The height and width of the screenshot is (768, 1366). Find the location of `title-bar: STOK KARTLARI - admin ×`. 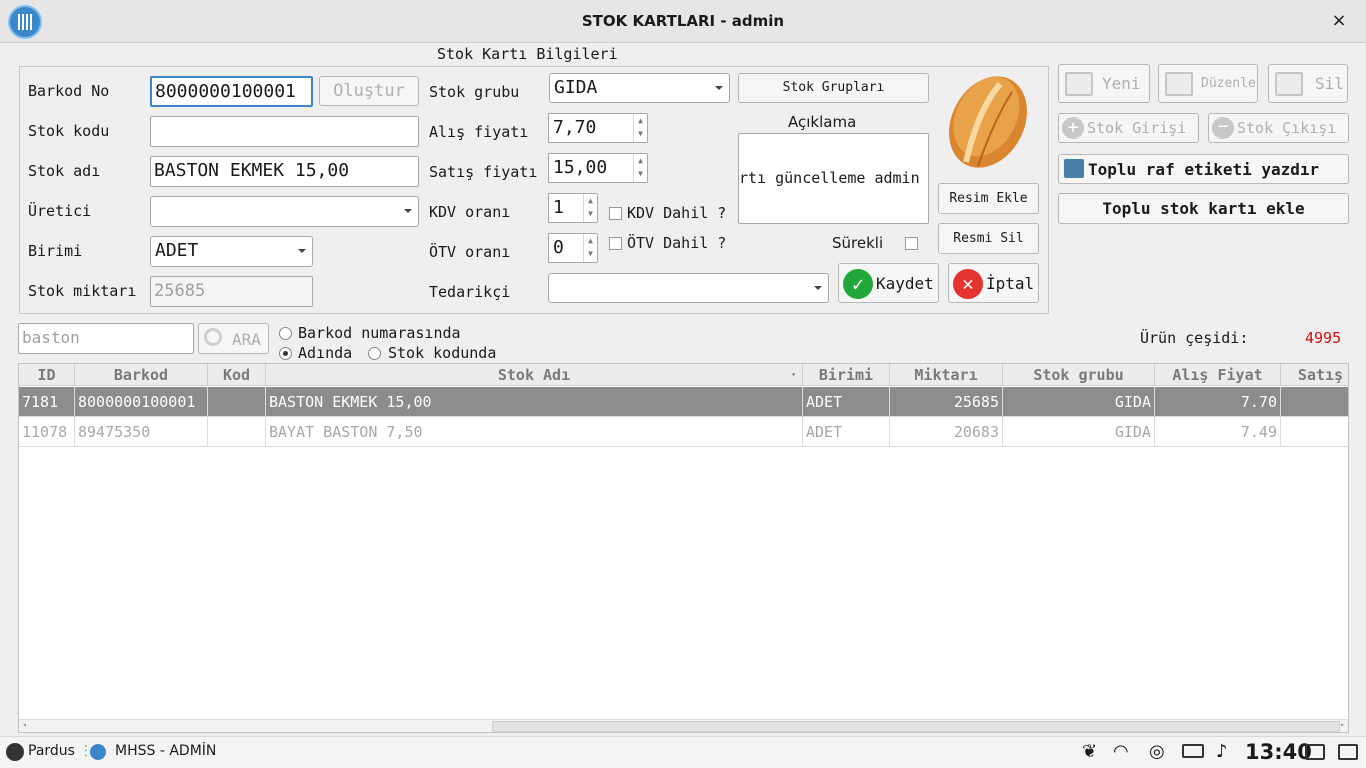

title-bar: STOK KARTLARI - admin × is located at coordinates (683, 21).